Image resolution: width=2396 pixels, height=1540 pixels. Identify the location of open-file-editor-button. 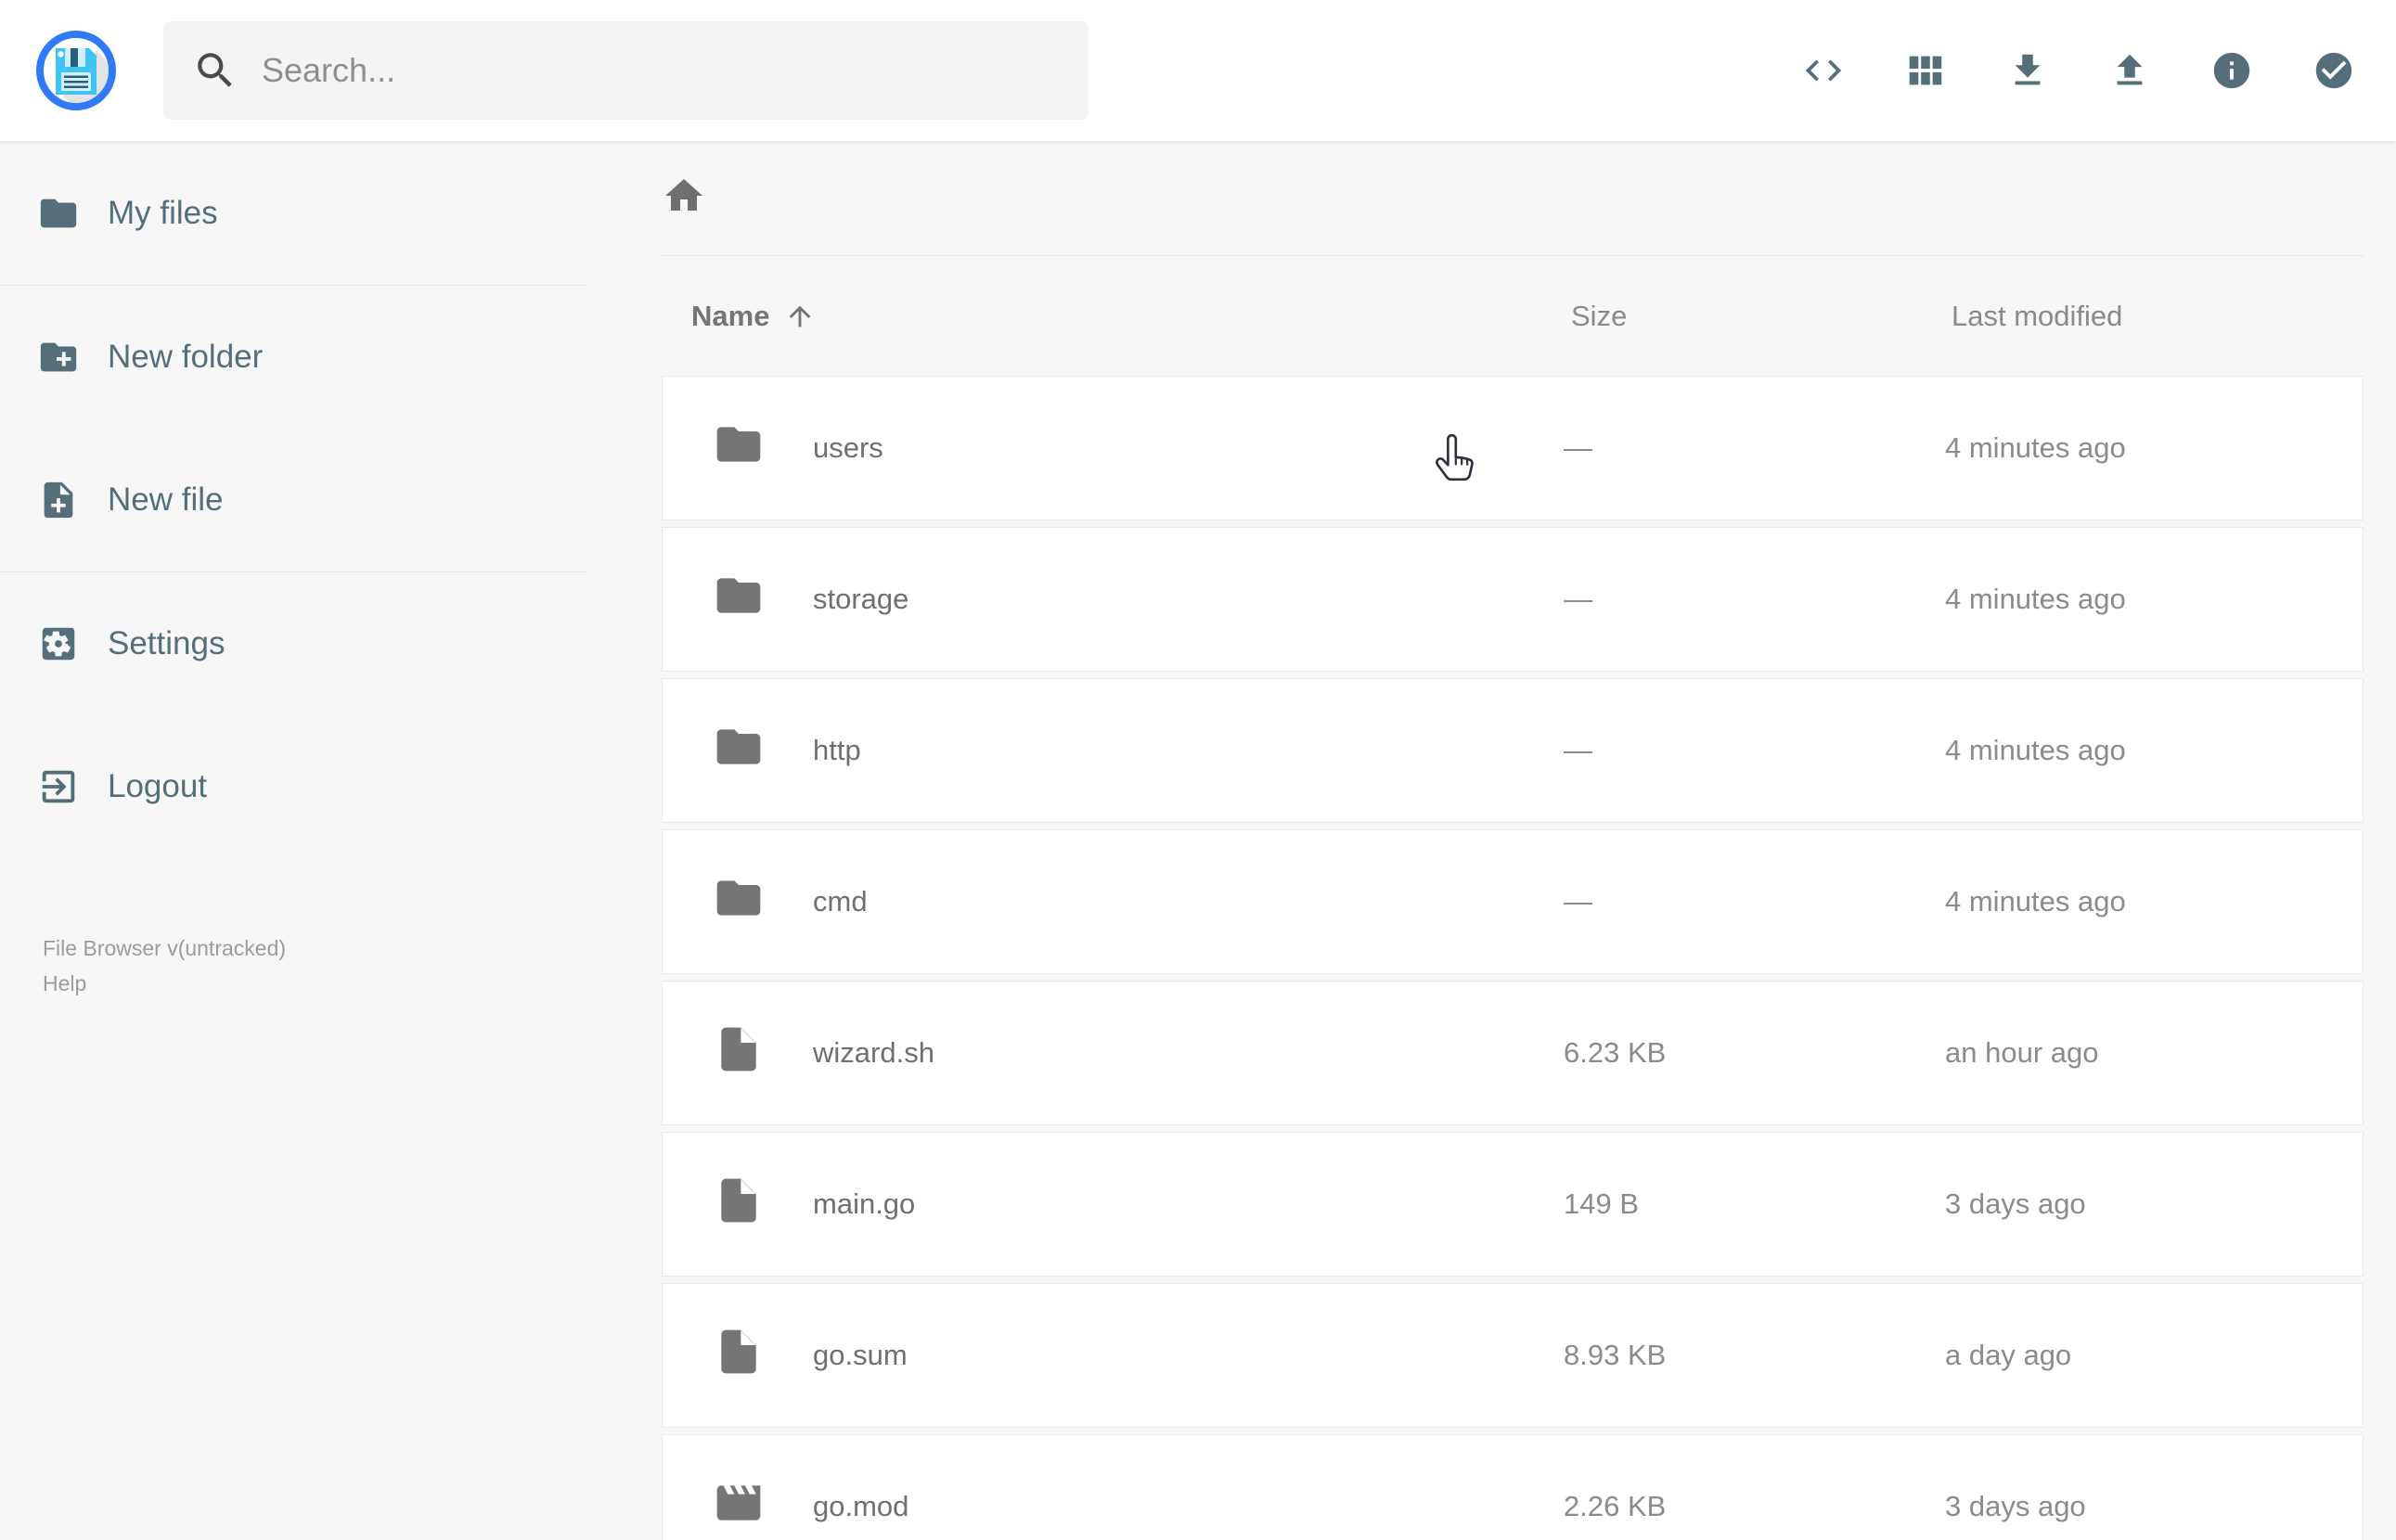
(1823, 70).